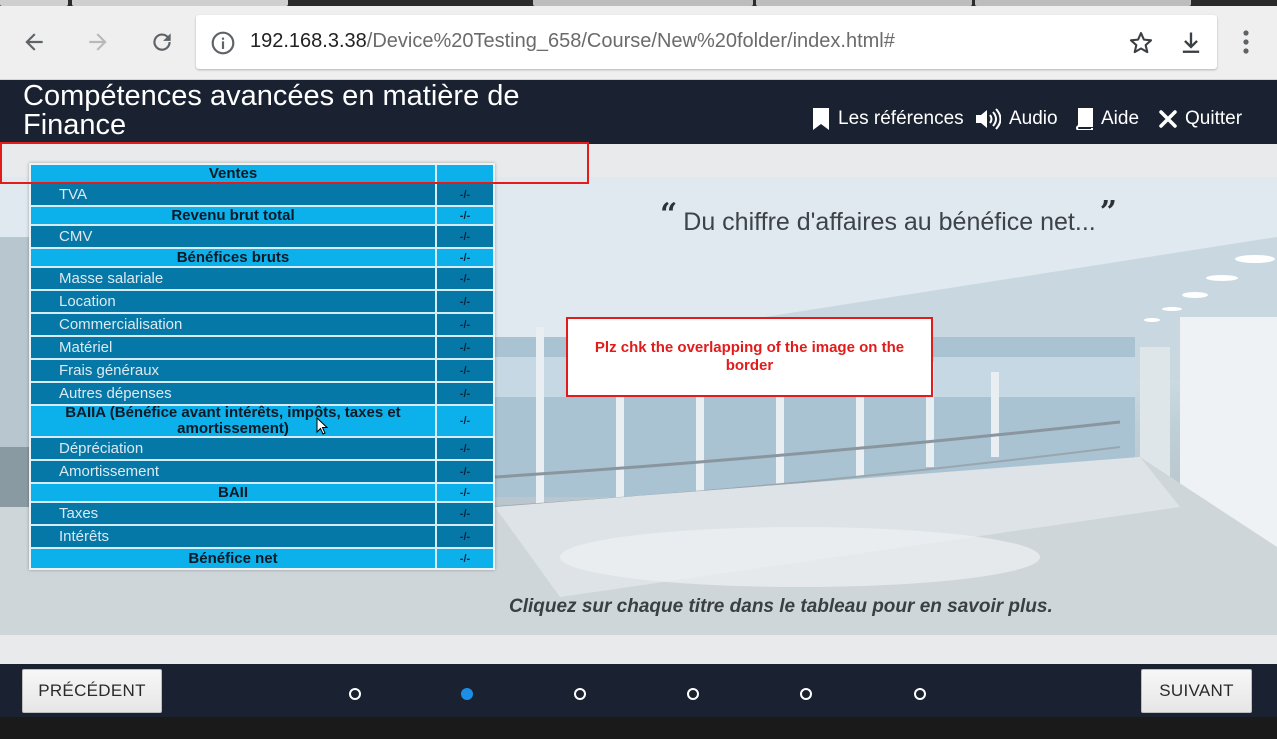  I want to click on row-label: Taxes, so click(234, 513).